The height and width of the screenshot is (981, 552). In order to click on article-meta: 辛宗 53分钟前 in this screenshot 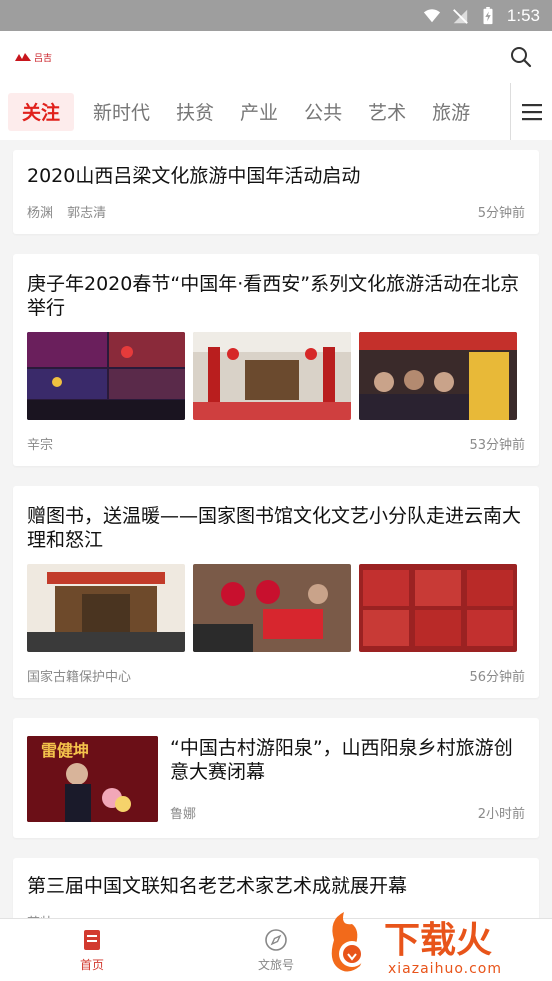, I will do `click(276, 443)`.